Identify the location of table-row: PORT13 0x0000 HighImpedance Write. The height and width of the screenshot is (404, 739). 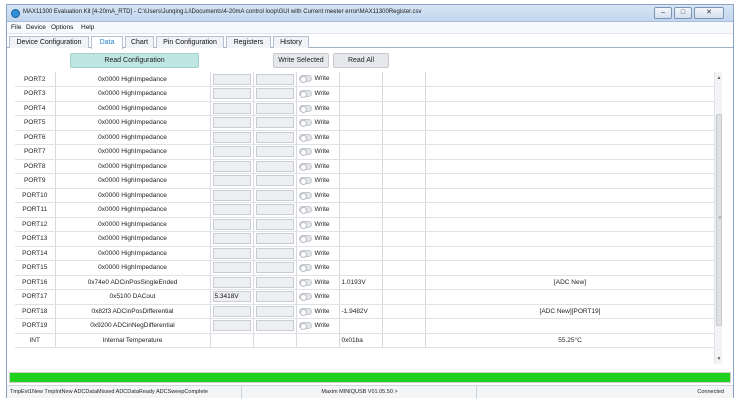
(365, 239).